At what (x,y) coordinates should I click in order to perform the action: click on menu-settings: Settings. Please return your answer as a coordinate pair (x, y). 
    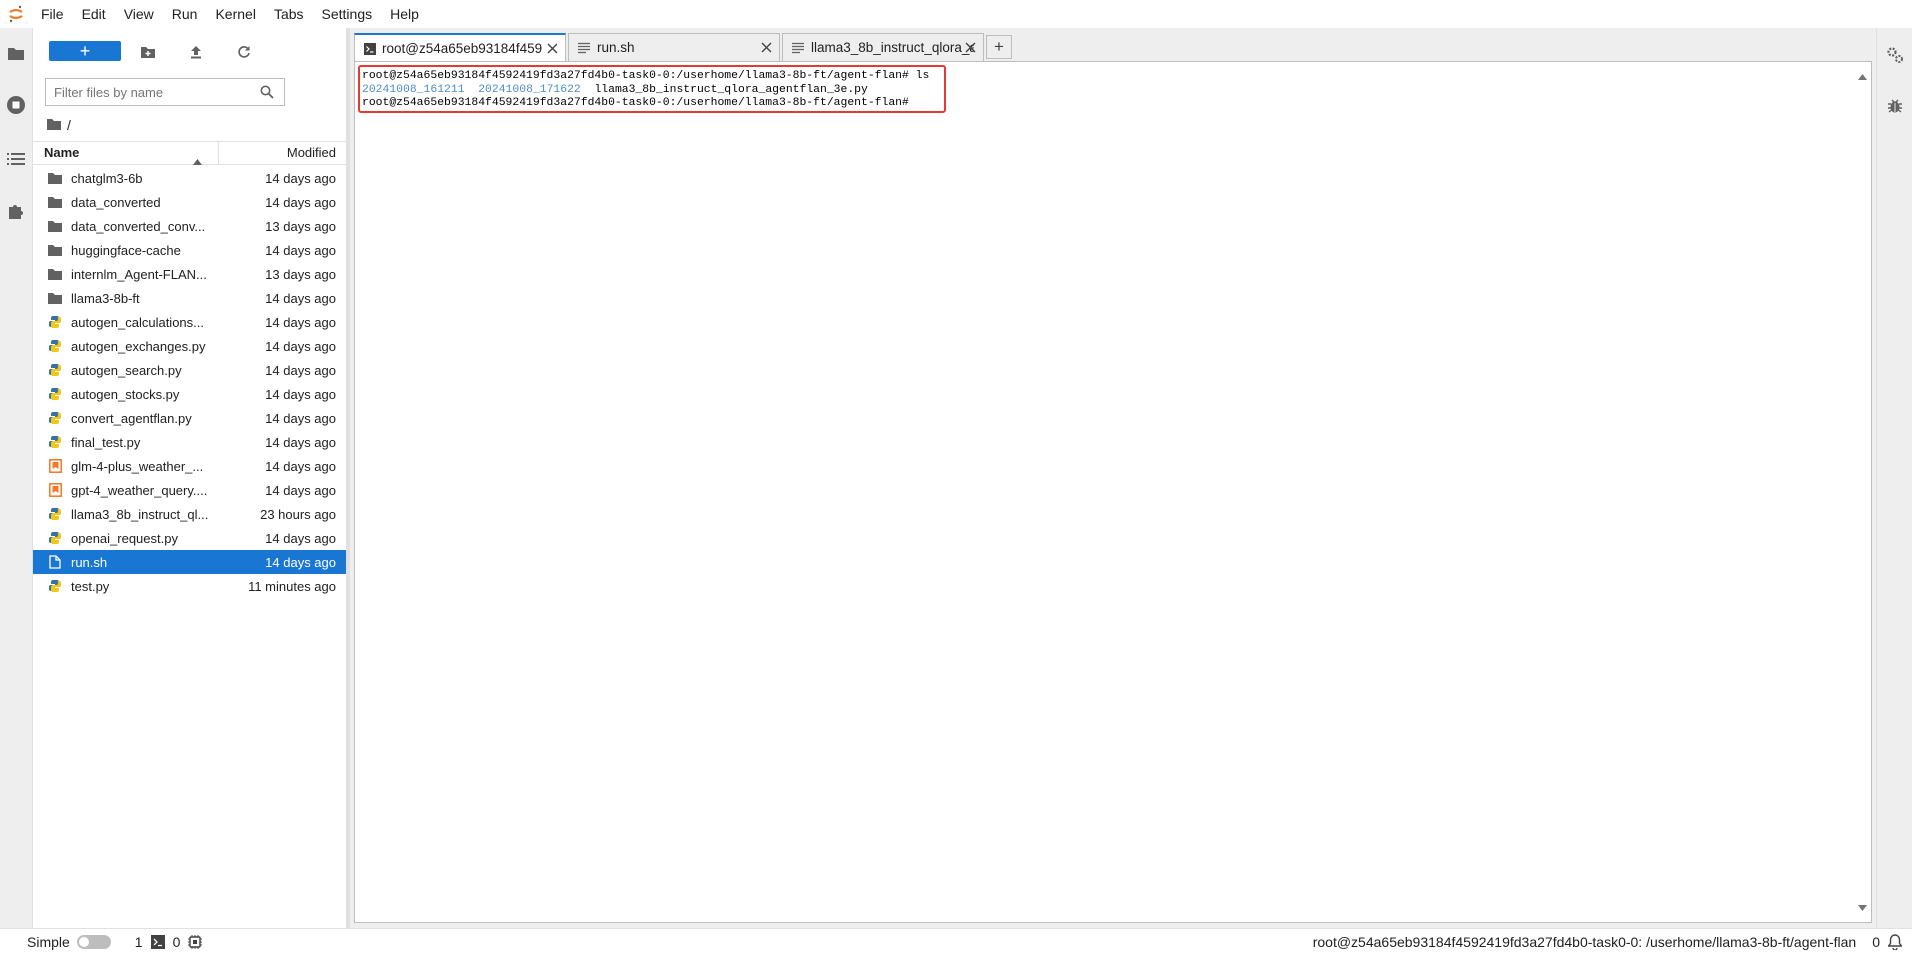
    Looking at the image, I should click on (347, 14).